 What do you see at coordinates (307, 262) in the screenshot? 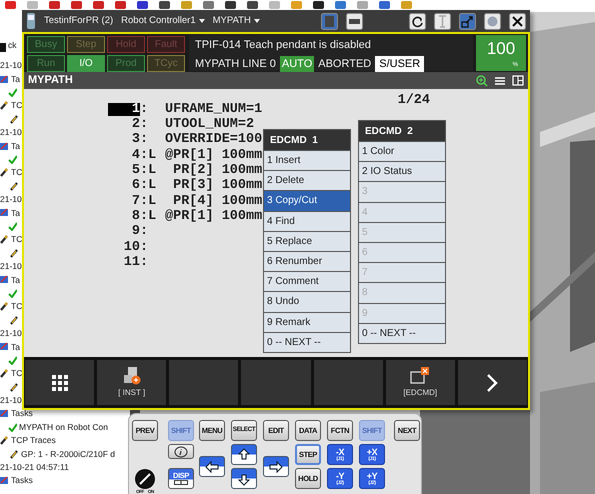
I see `menu-item: 6 Renumber` at bounding box center [307, 262].